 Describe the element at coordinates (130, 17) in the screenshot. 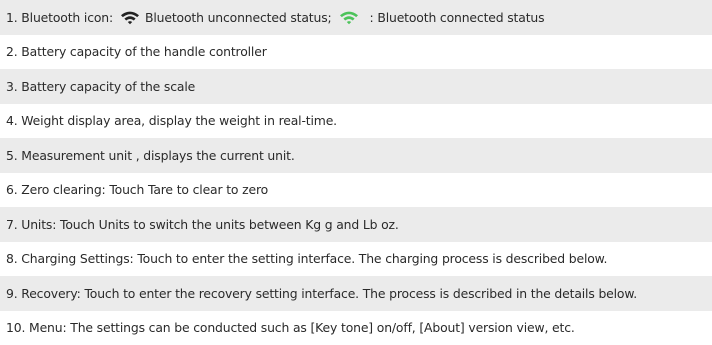

I see `wifi-icon-unconnected` at that location.